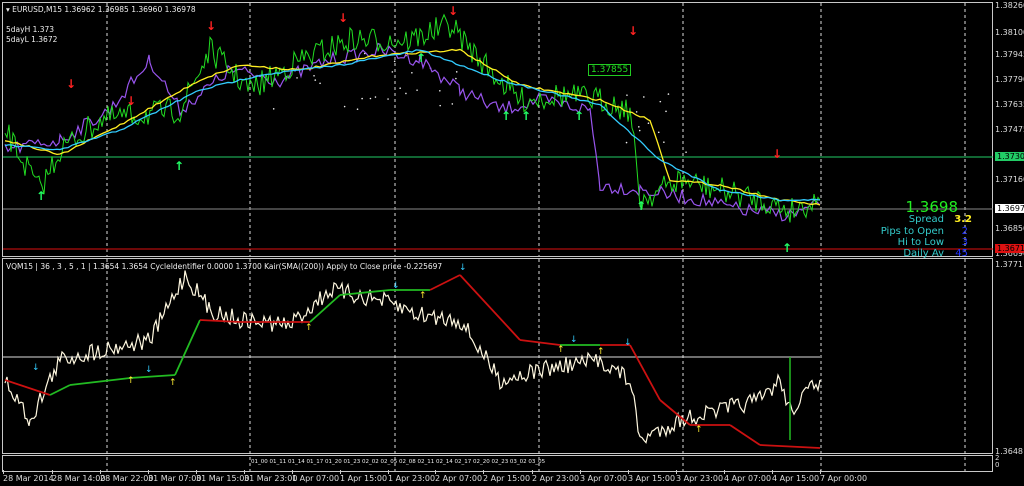 Image resolution: width=1024 pixels, height=486 pixels. I want to click on time-axis-label: 1 Apr 15:00, so click(364, 478).